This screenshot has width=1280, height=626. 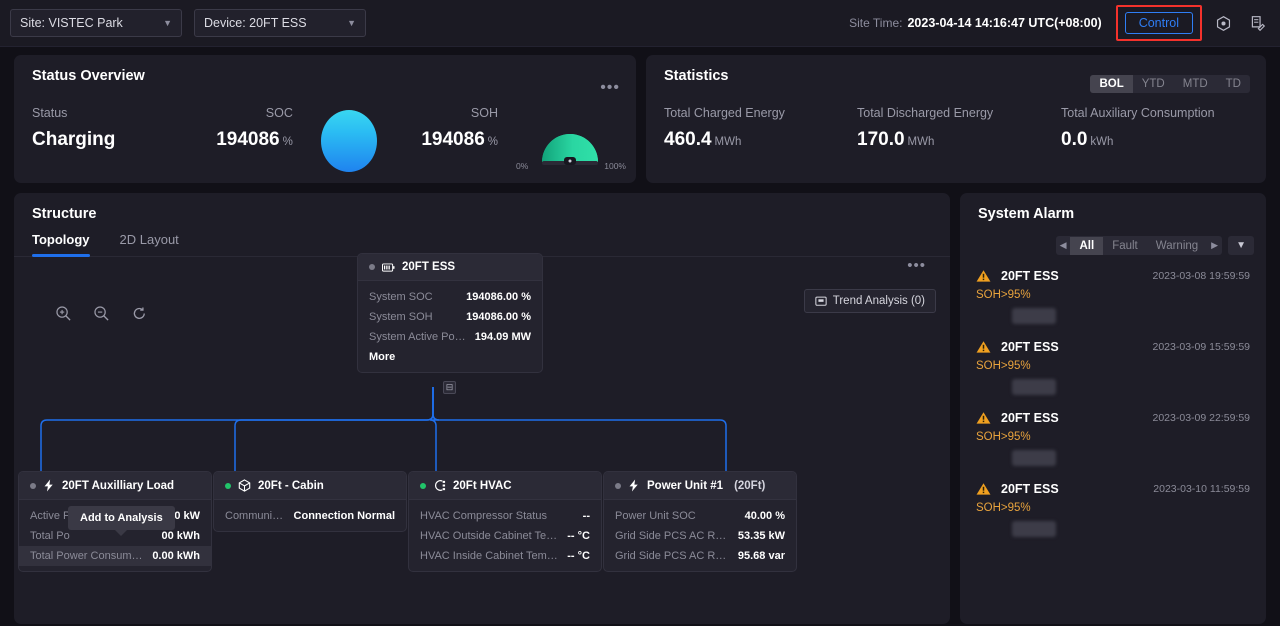 I want to click on alarm-list-item: 20FT ESS 2023-03-09 15:59:59 SOH>95%, so click(x=1113, y=369).